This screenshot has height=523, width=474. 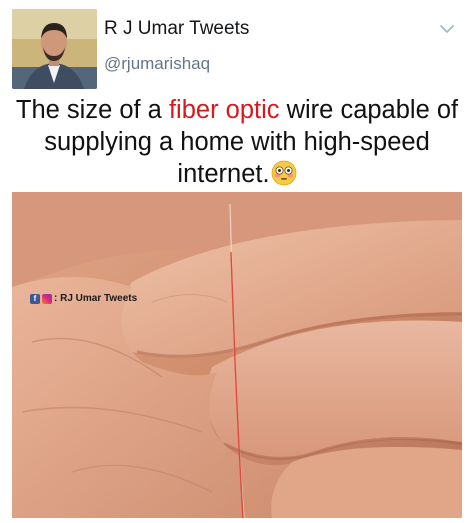 What do you see at coordinates (35, 298) in the screenshot?
I see `facebook-icon: f` at bounding box center [35, 298].